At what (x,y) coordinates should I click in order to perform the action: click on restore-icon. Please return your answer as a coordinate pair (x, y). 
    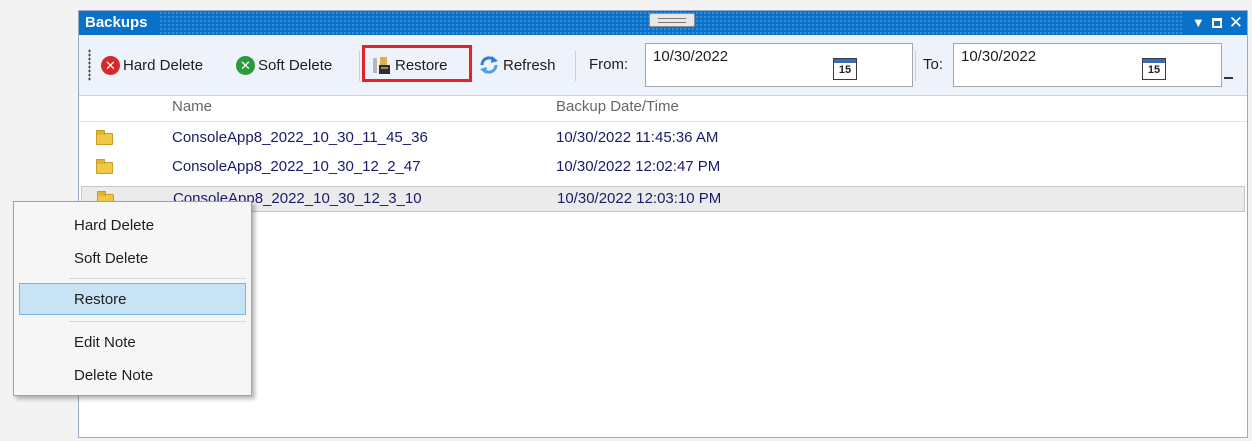
    Looking at the image, I should click on (382, 65).